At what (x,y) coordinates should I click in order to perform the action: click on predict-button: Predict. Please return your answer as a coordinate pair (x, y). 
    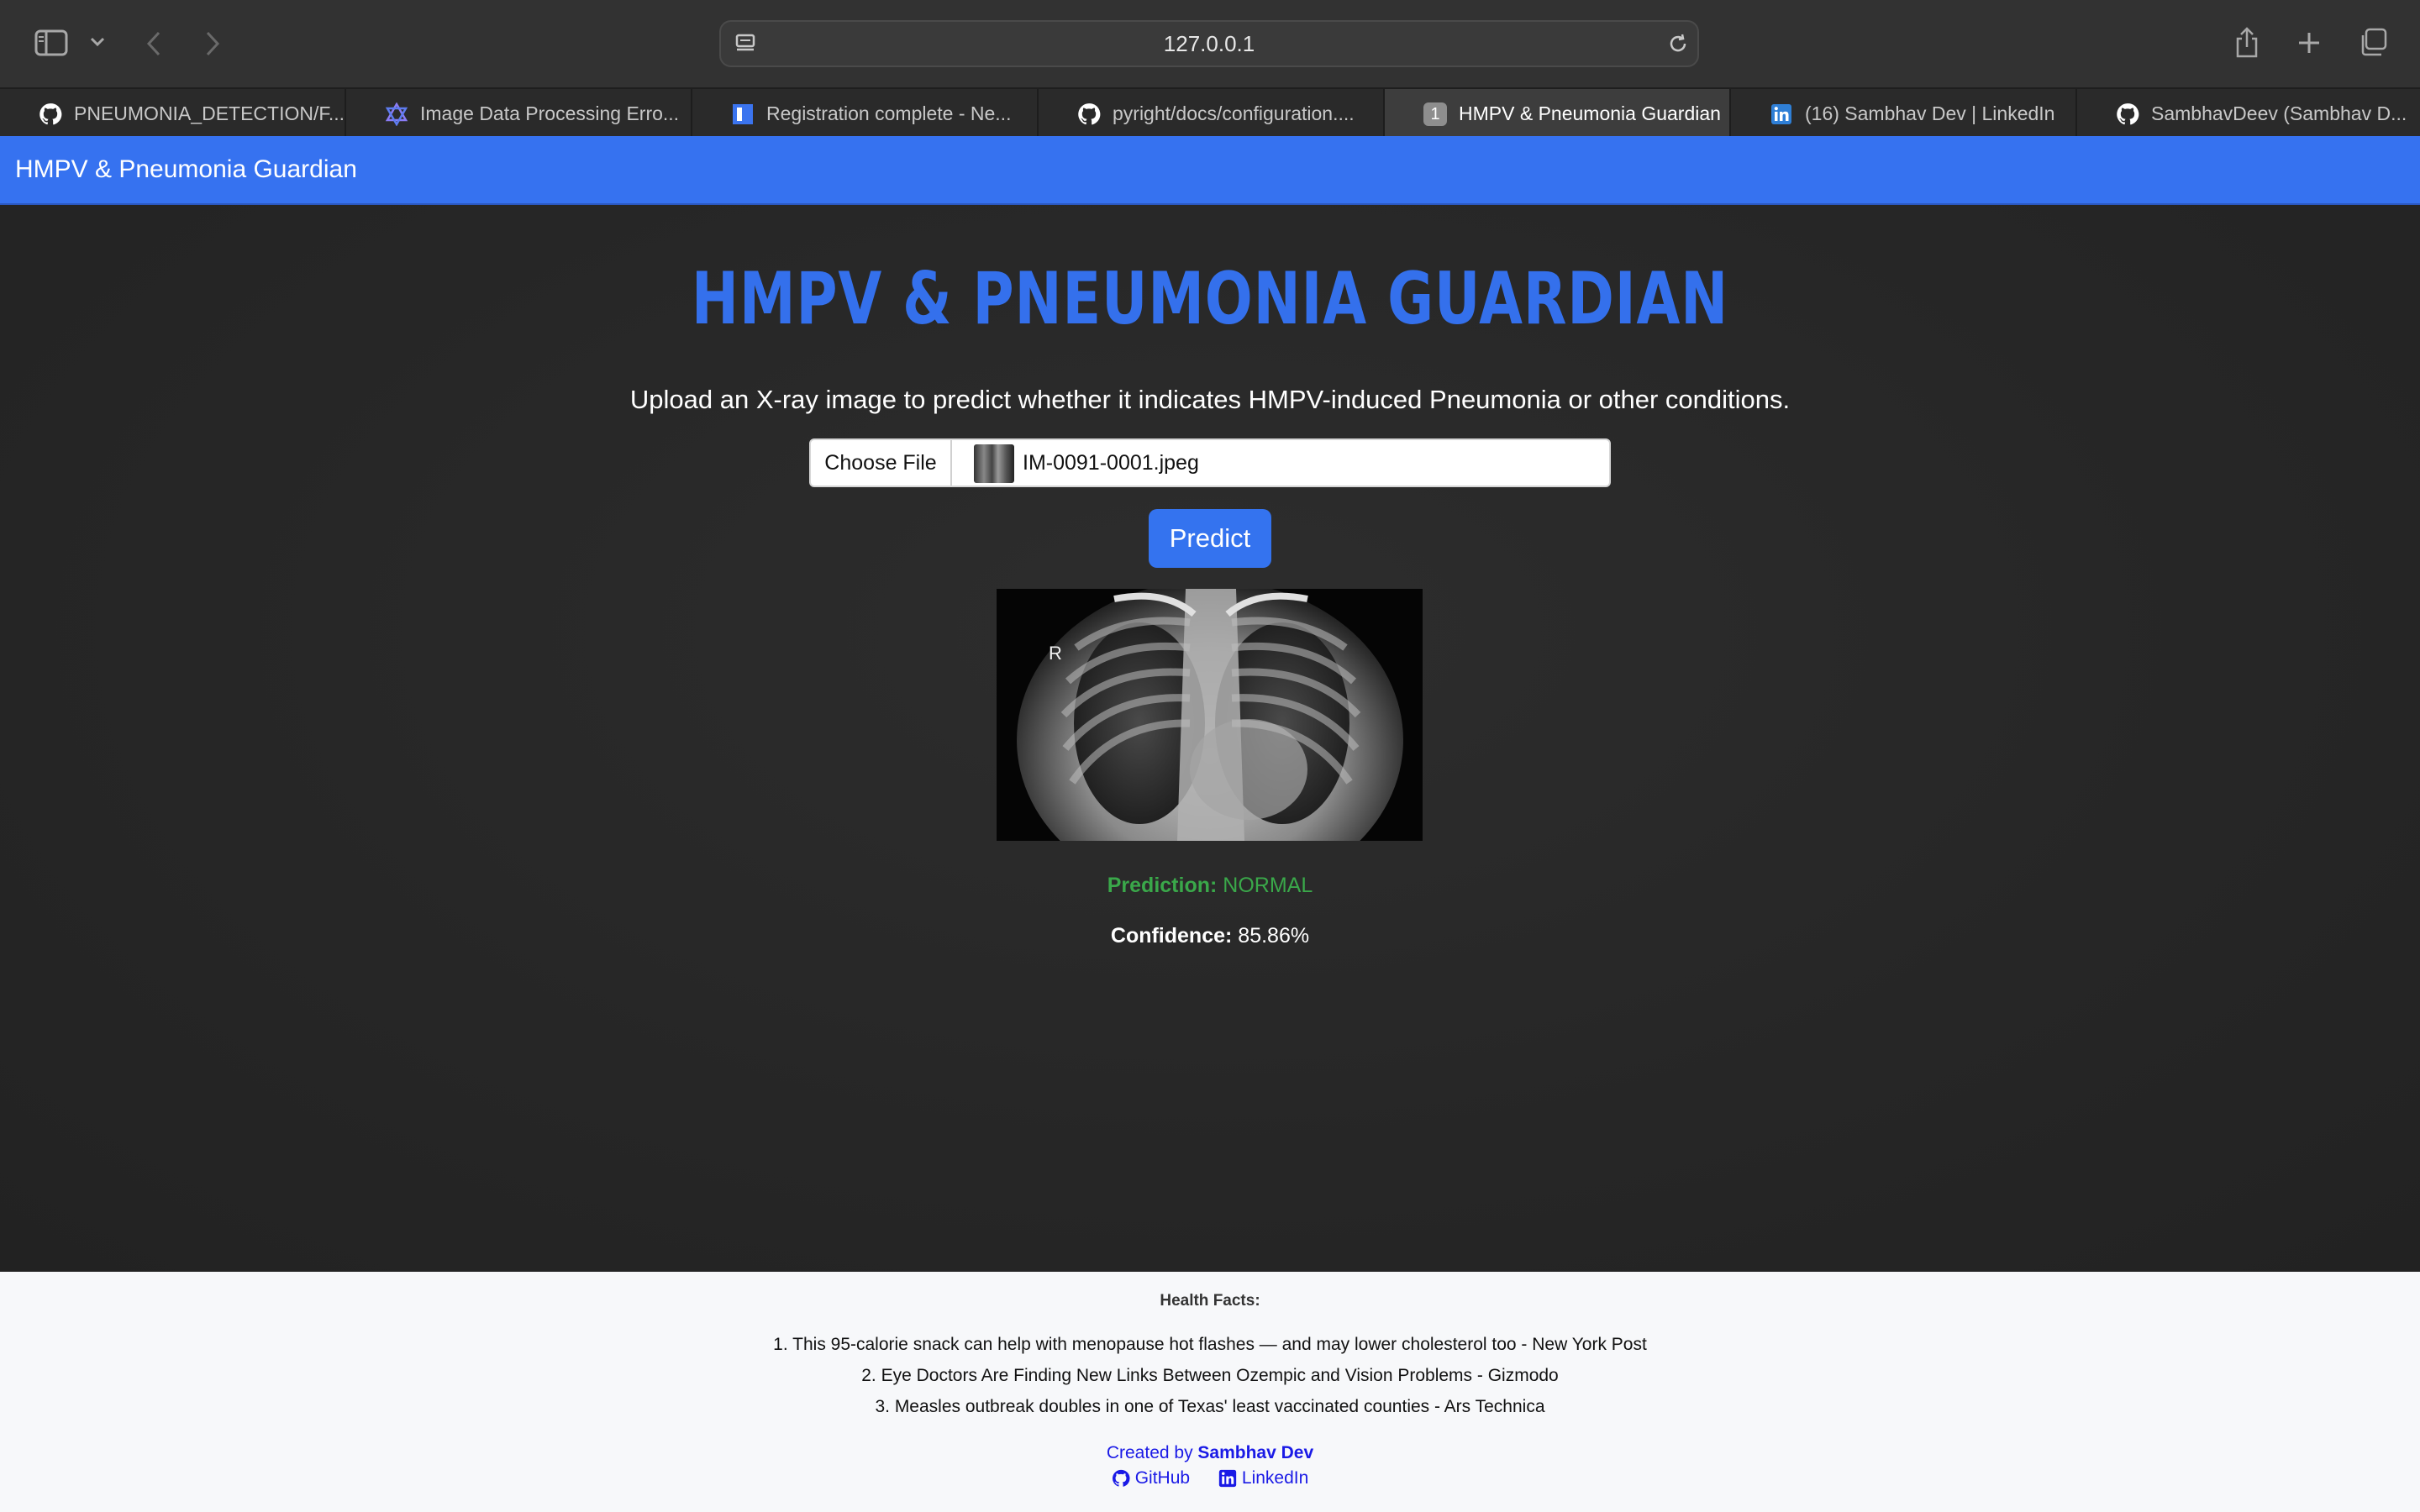
    Looking at the image, I should click on (1210, 538).